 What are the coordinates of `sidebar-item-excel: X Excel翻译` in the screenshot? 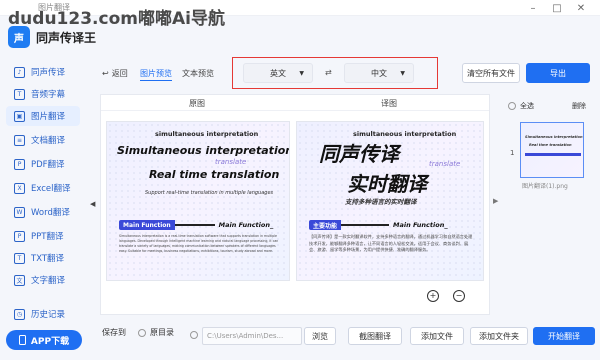 It's located at (43, 188).